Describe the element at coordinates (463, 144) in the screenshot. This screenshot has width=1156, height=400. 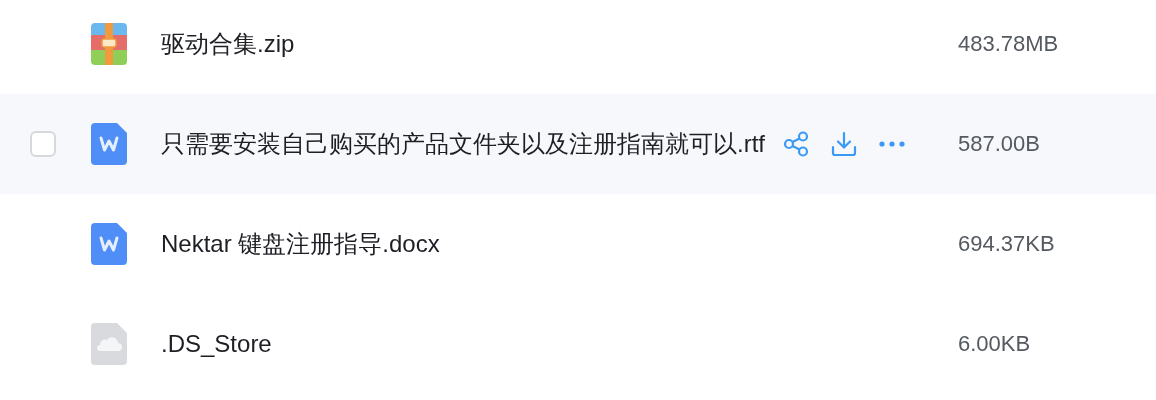
I see `file-name: 只需要安装自己购买的产品文件夹以及注册指南就可以.rtf` at that location.